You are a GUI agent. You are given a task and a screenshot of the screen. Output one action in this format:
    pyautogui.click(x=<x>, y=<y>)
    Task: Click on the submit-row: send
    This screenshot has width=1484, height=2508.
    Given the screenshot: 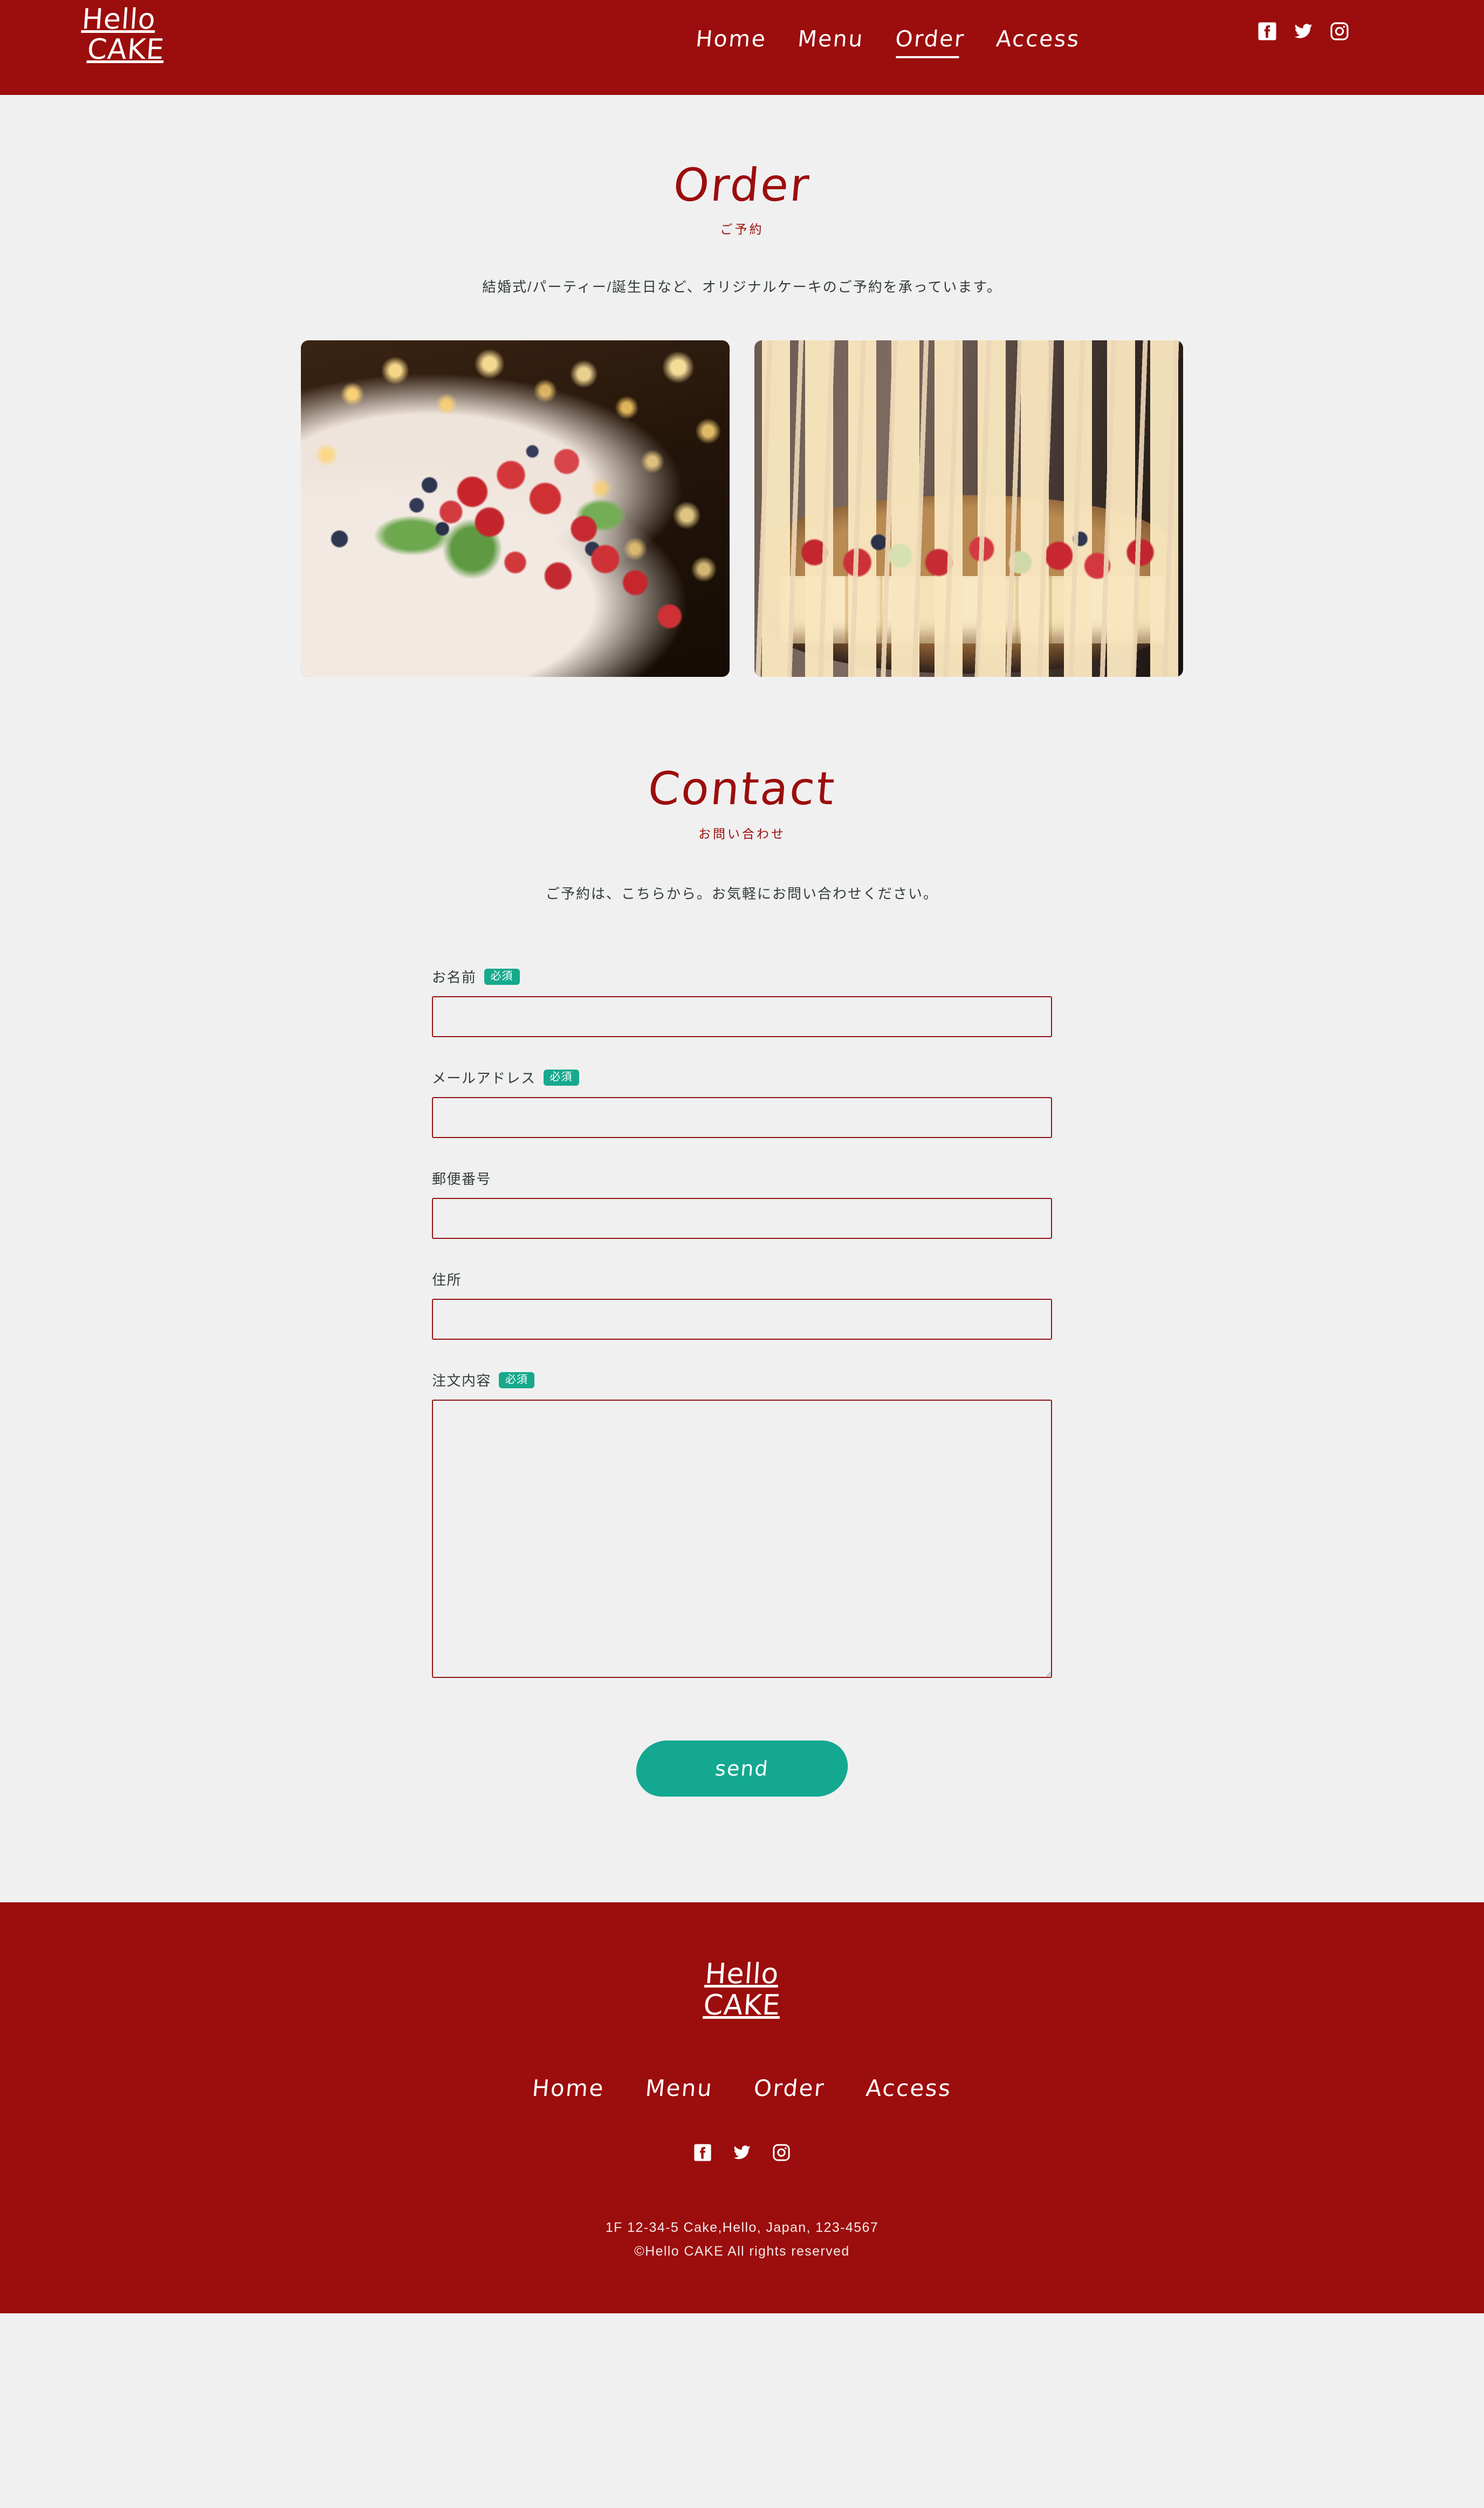 What is the action you would take?
    pyautogui.click(x=742, y=1768)
    